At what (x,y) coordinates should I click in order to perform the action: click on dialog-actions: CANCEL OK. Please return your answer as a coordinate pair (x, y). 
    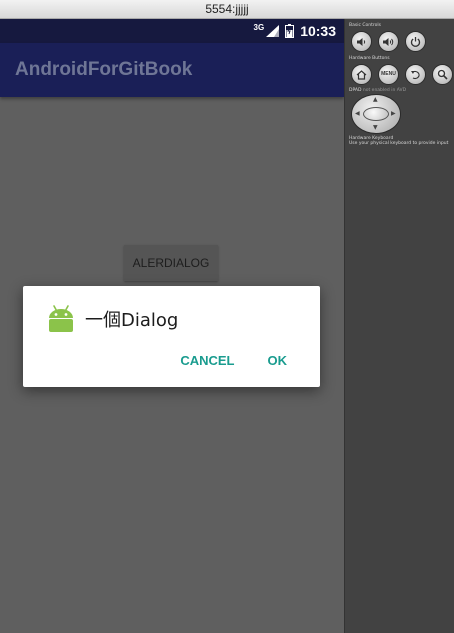
    Looking at the image, I should click on (243, 361).